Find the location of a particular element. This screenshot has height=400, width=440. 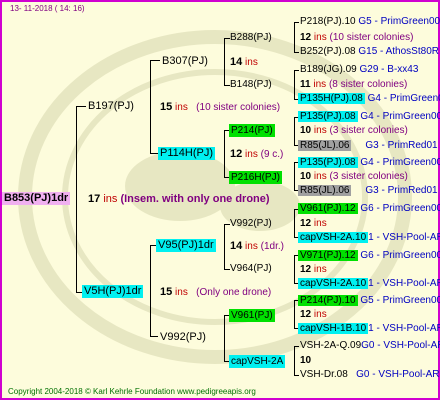

ins-row: 10 is located at coordinates (306, 360).